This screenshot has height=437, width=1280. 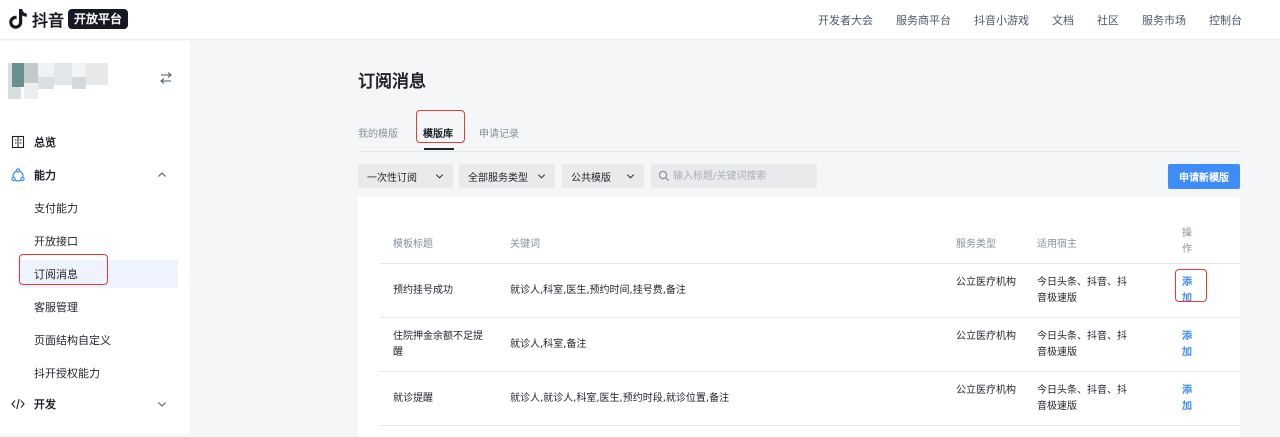 What do you see at coordinates (95, 208) in the screenshot?
I see `sidebar-item-payment: 支付能力` at bounding box center [95, 208].